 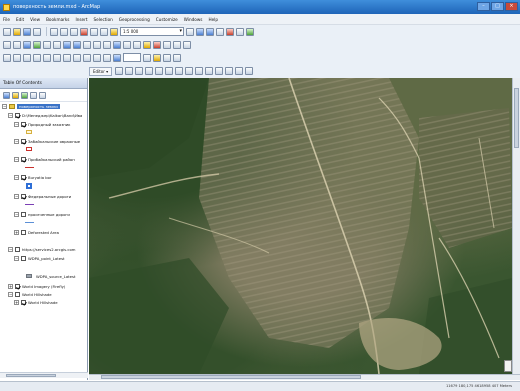 I want to click on layer-row: + Deforested Area, so click(x=36, y=232).